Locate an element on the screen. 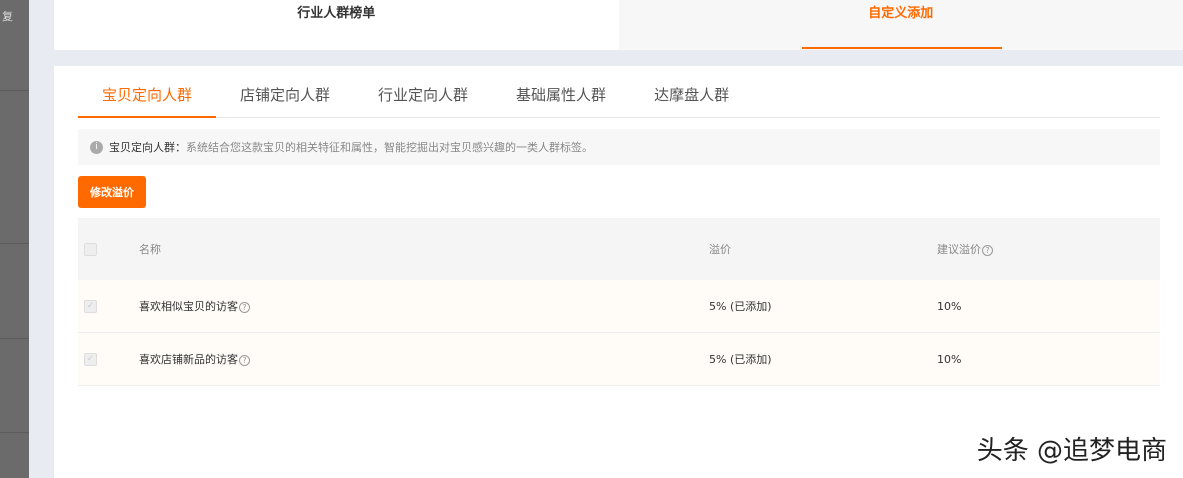  tab-industry-ranking: 行业人群榜单 is located at coordinates (336, 25).